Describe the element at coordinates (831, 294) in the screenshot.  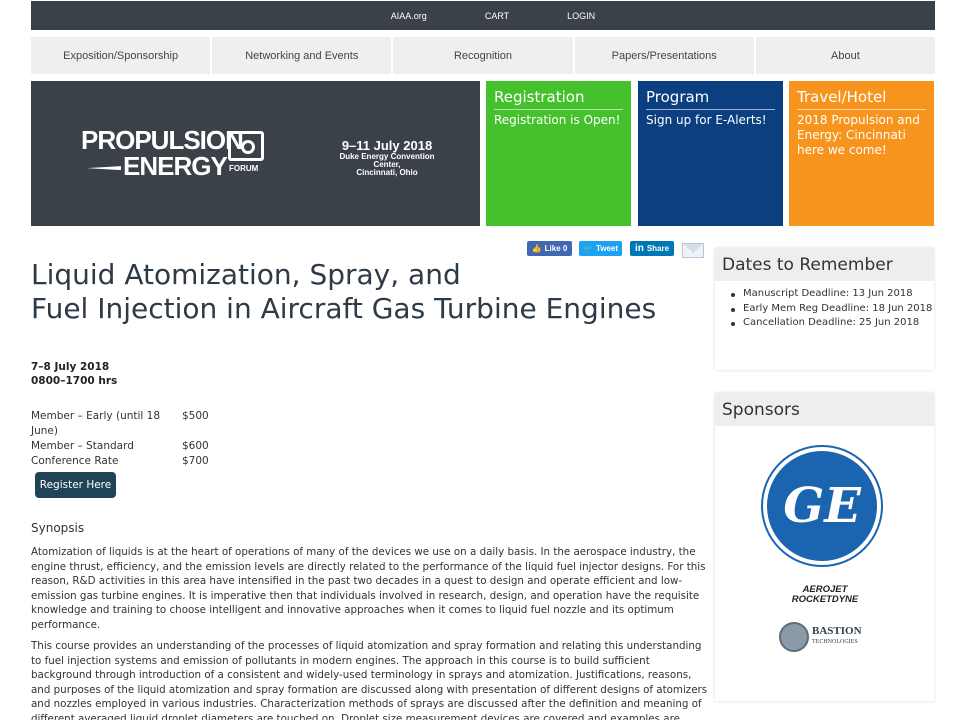
I see `list-item: Manuscript Deadline: 13 Jun 2018` at that location.